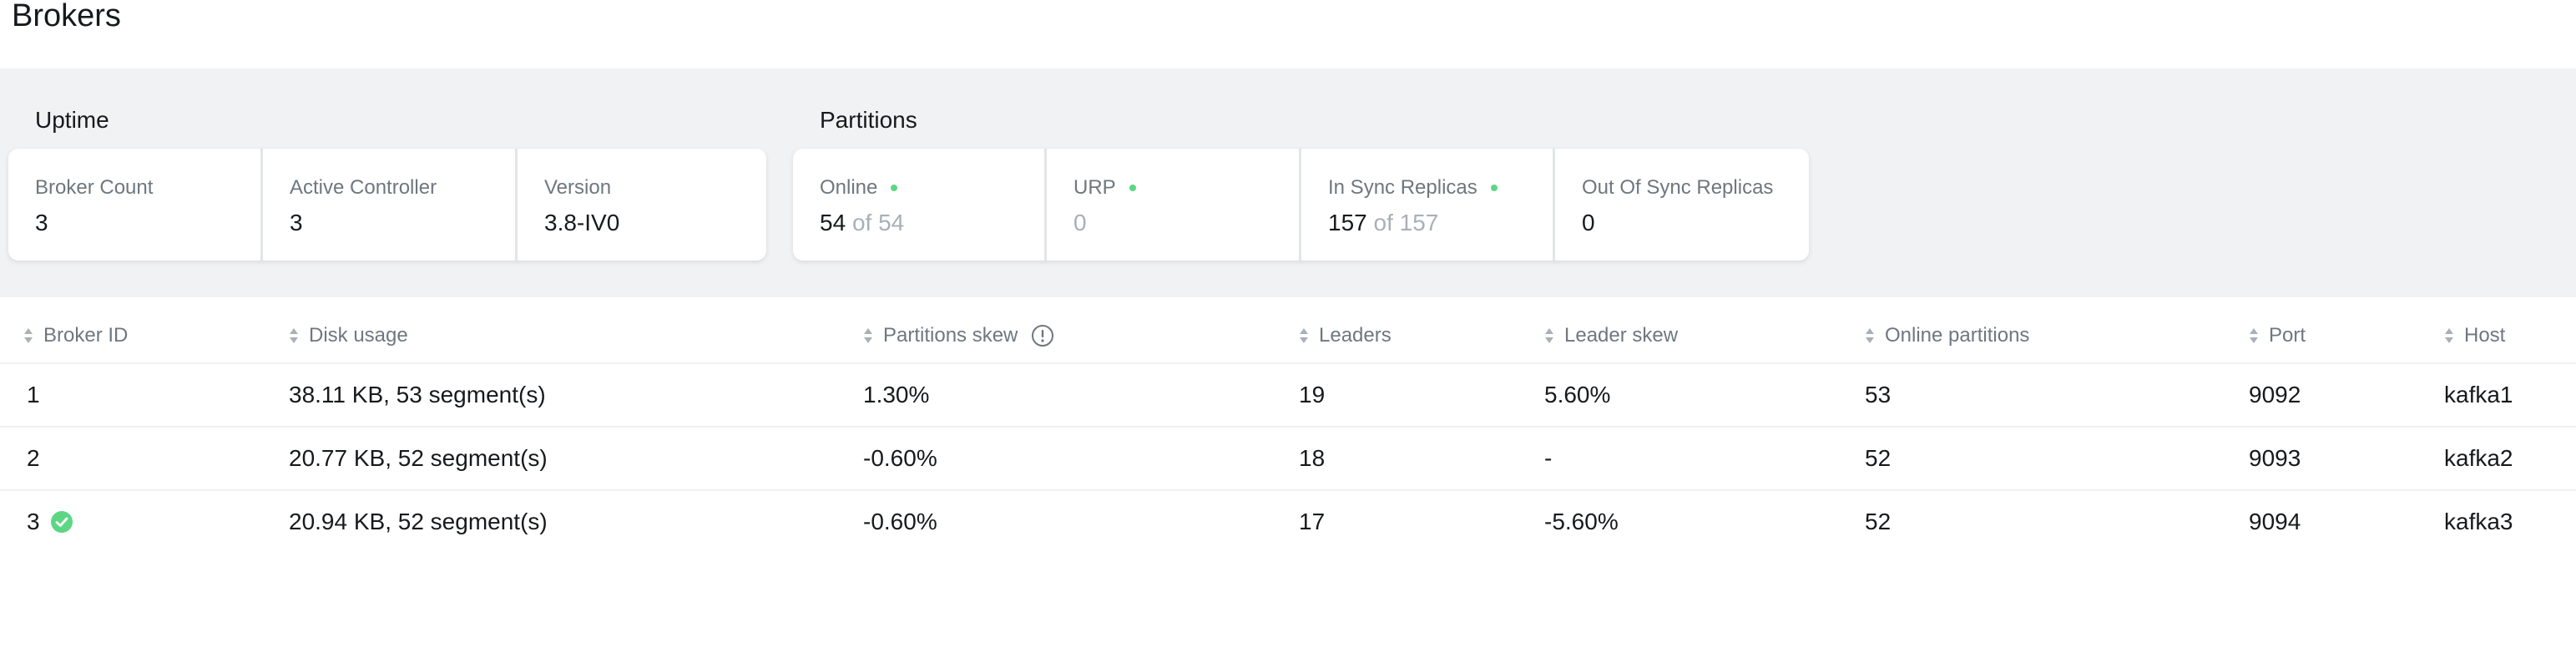  I want to click on out-of-sync-replicas-metric: Out Of Sync Replicas 0, so click(1681, 205).